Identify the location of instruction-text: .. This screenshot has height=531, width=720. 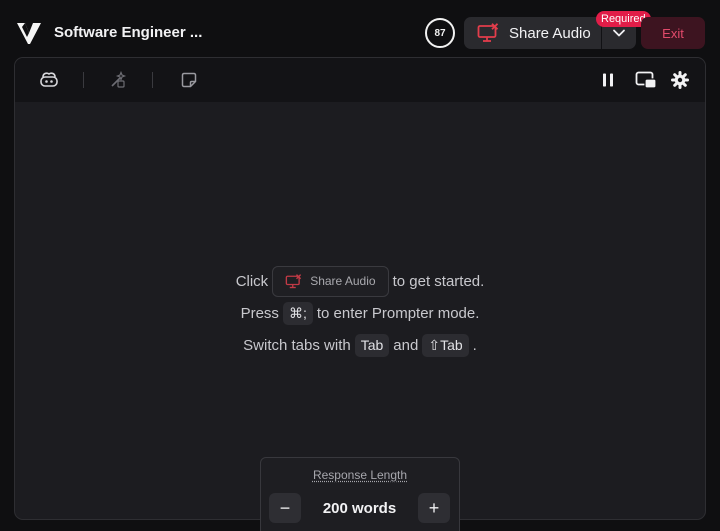
(475, 345).